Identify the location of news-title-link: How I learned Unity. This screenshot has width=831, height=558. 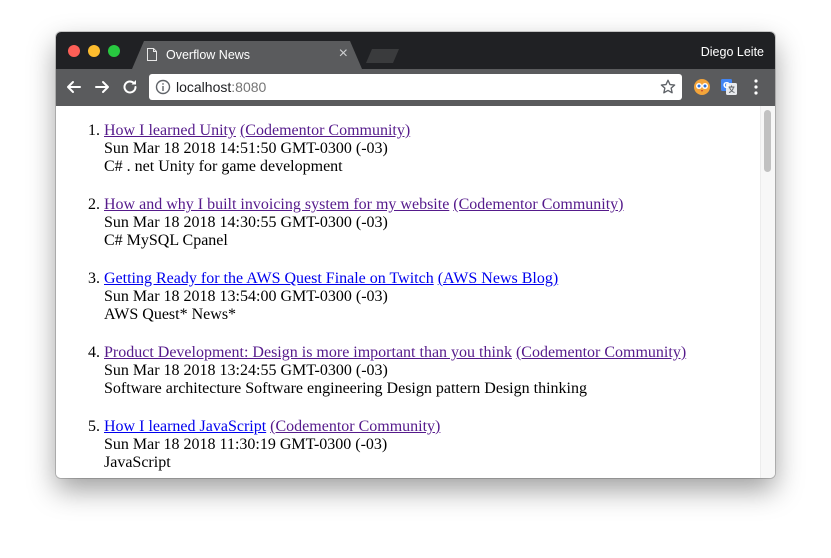
(170, 130).